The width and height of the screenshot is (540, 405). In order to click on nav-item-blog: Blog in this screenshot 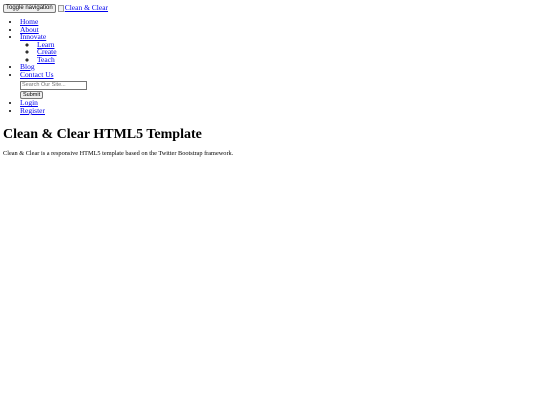, I will do `click(278, 67)`.